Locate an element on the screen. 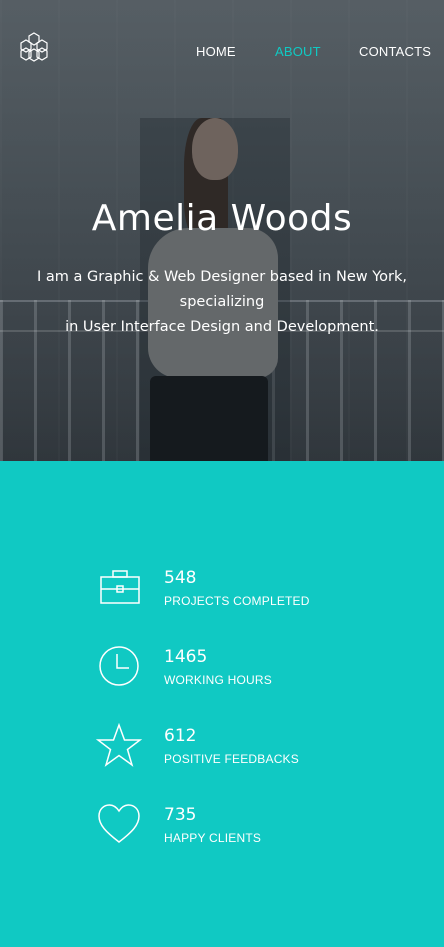 This screenshot has height=947, width=444. nav-contacts: CONTACTS is located at coordinates (395, 51).